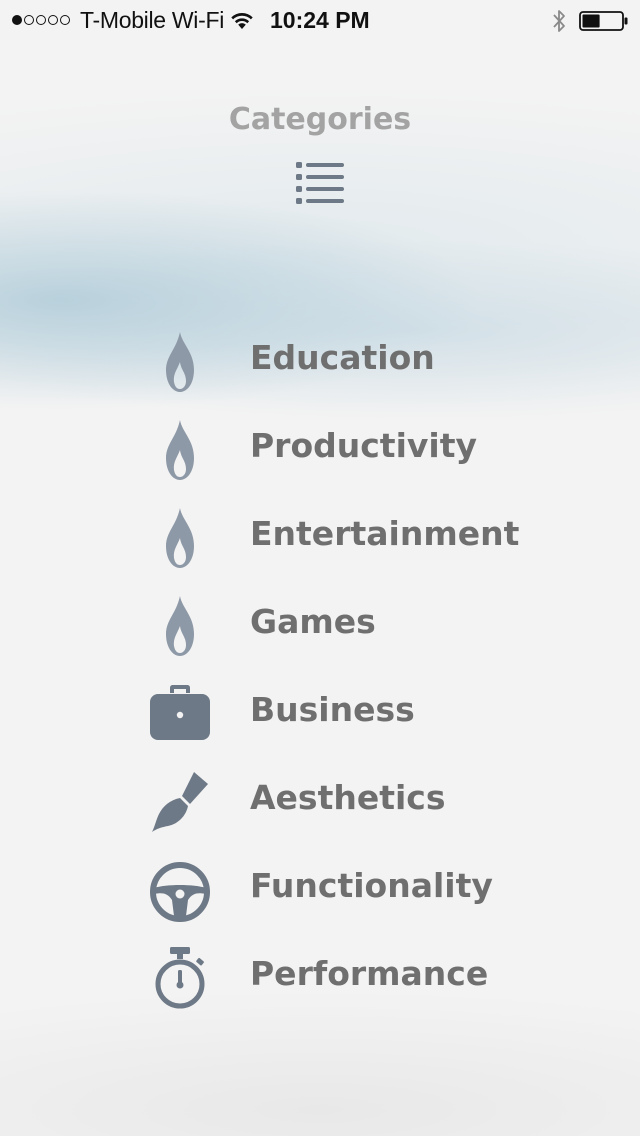 The height and width of the screenshot is (1136, 640). I want to click on signal-strength-icon, so click(42, 20).